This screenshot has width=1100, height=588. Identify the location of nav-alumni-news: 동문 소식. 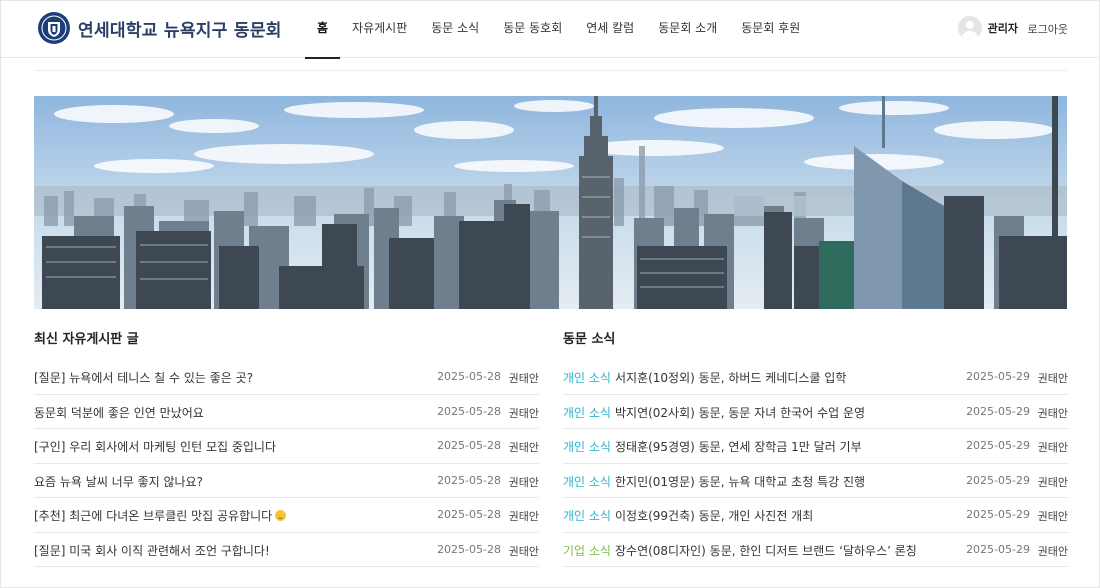
(455, 29).